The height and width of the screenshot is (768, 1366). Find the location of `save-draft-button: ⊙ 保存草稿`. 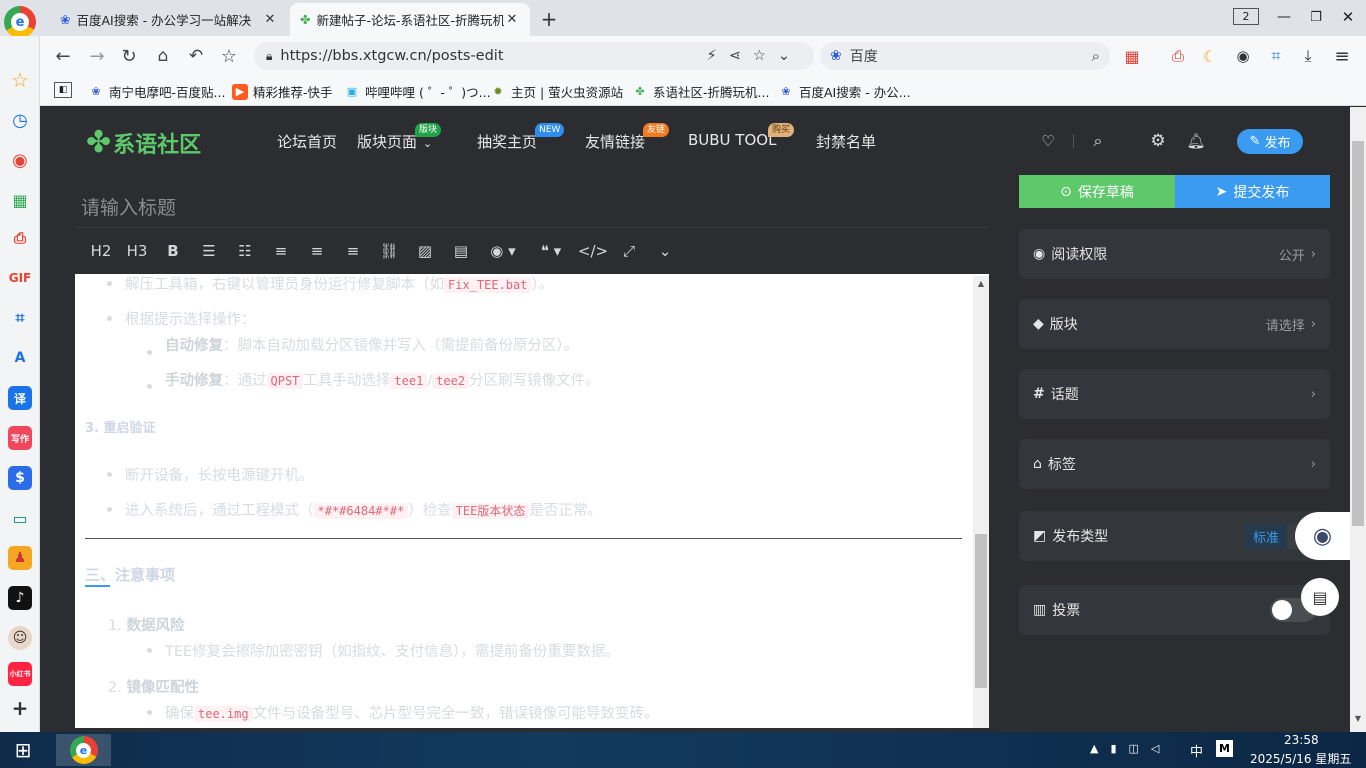

save-draft-button: ⊙ 保存草稿 is located at coordinates (1097, 191).